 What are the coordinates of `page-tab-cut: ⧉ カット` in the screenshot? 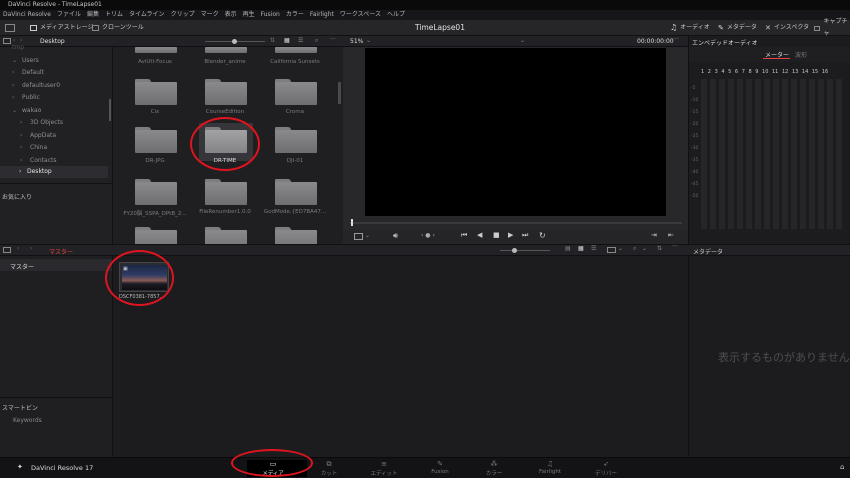 It's located at (329, 468).